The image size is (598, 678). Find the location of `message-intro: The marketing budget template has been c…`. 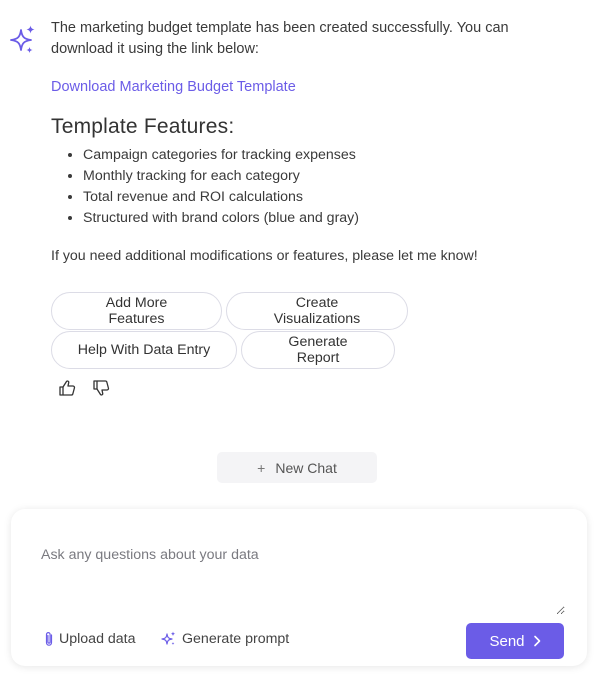

message-intro: The marketing budget template has been c… is located at coordinates (280, 38).